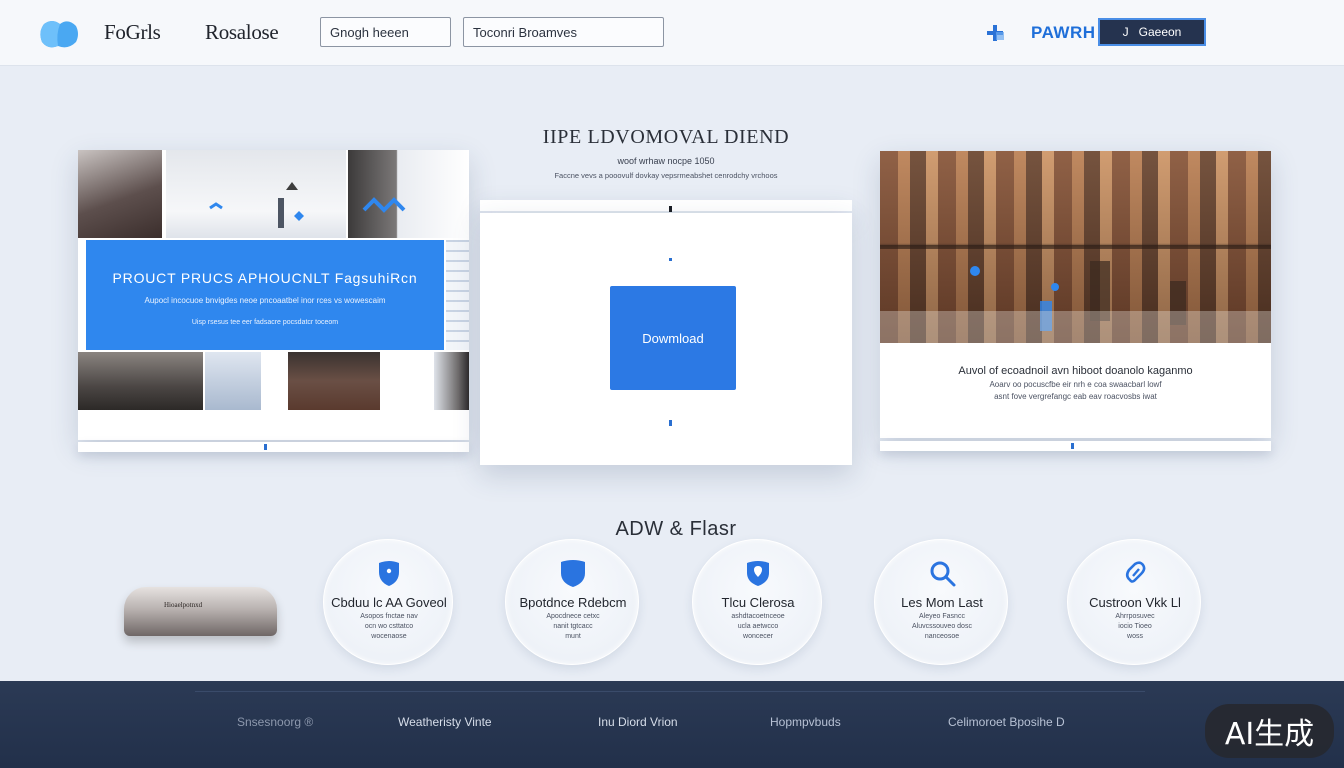 The image size is (1344, 768). Describe the element at coordinates (1125, 32) in the screenshot. I see `button-icon: J` at that location.